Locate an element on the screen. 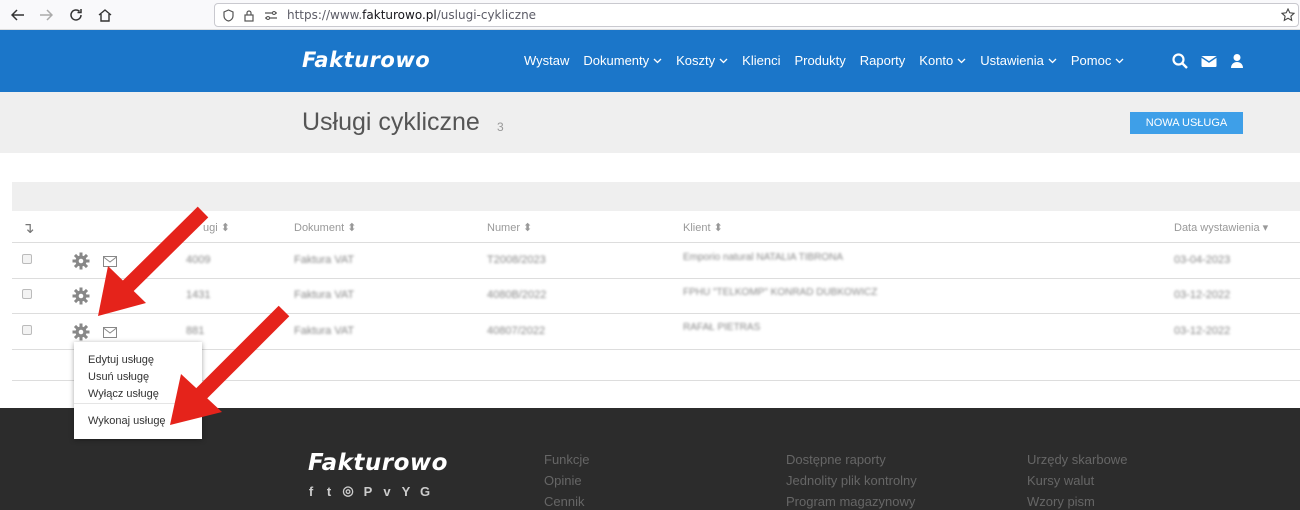  column-header-client: Klient ⬍ is located at coordinates (703, 227).